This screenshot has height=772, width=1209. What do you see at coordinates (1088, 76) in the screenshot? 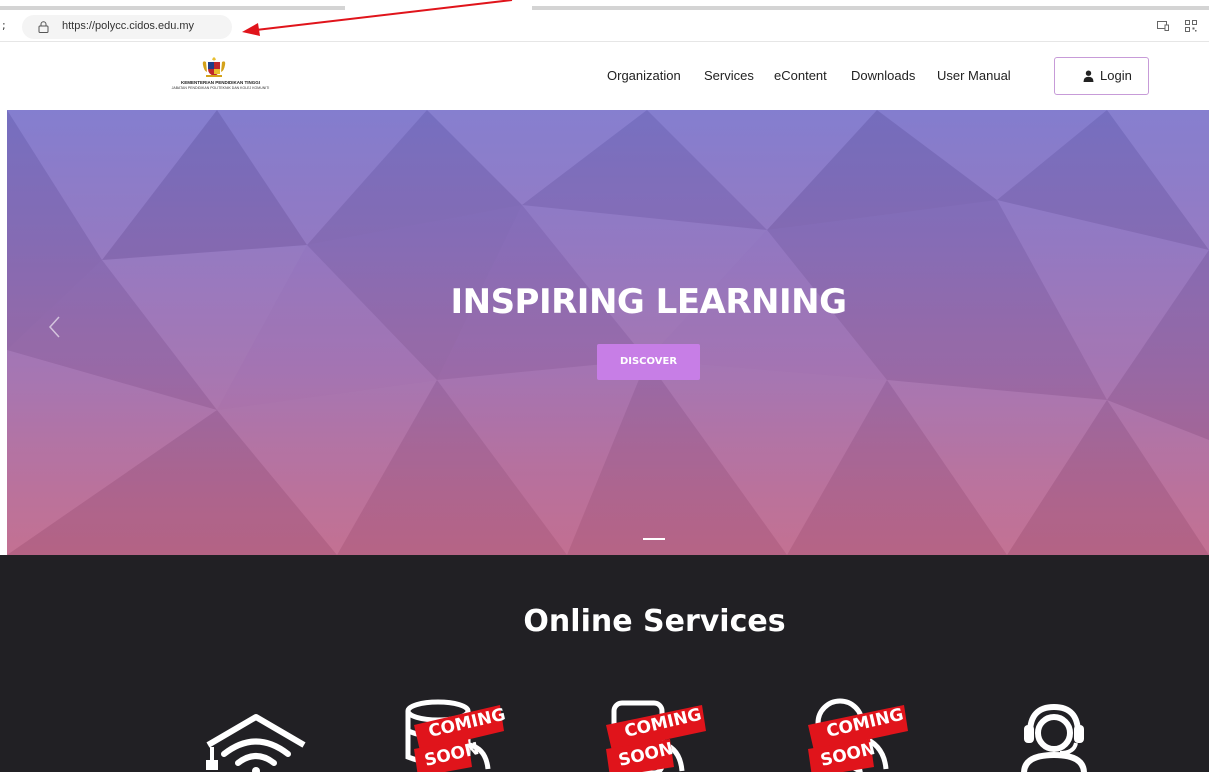
I see `user-icon` at bounding box center [1088, 76].